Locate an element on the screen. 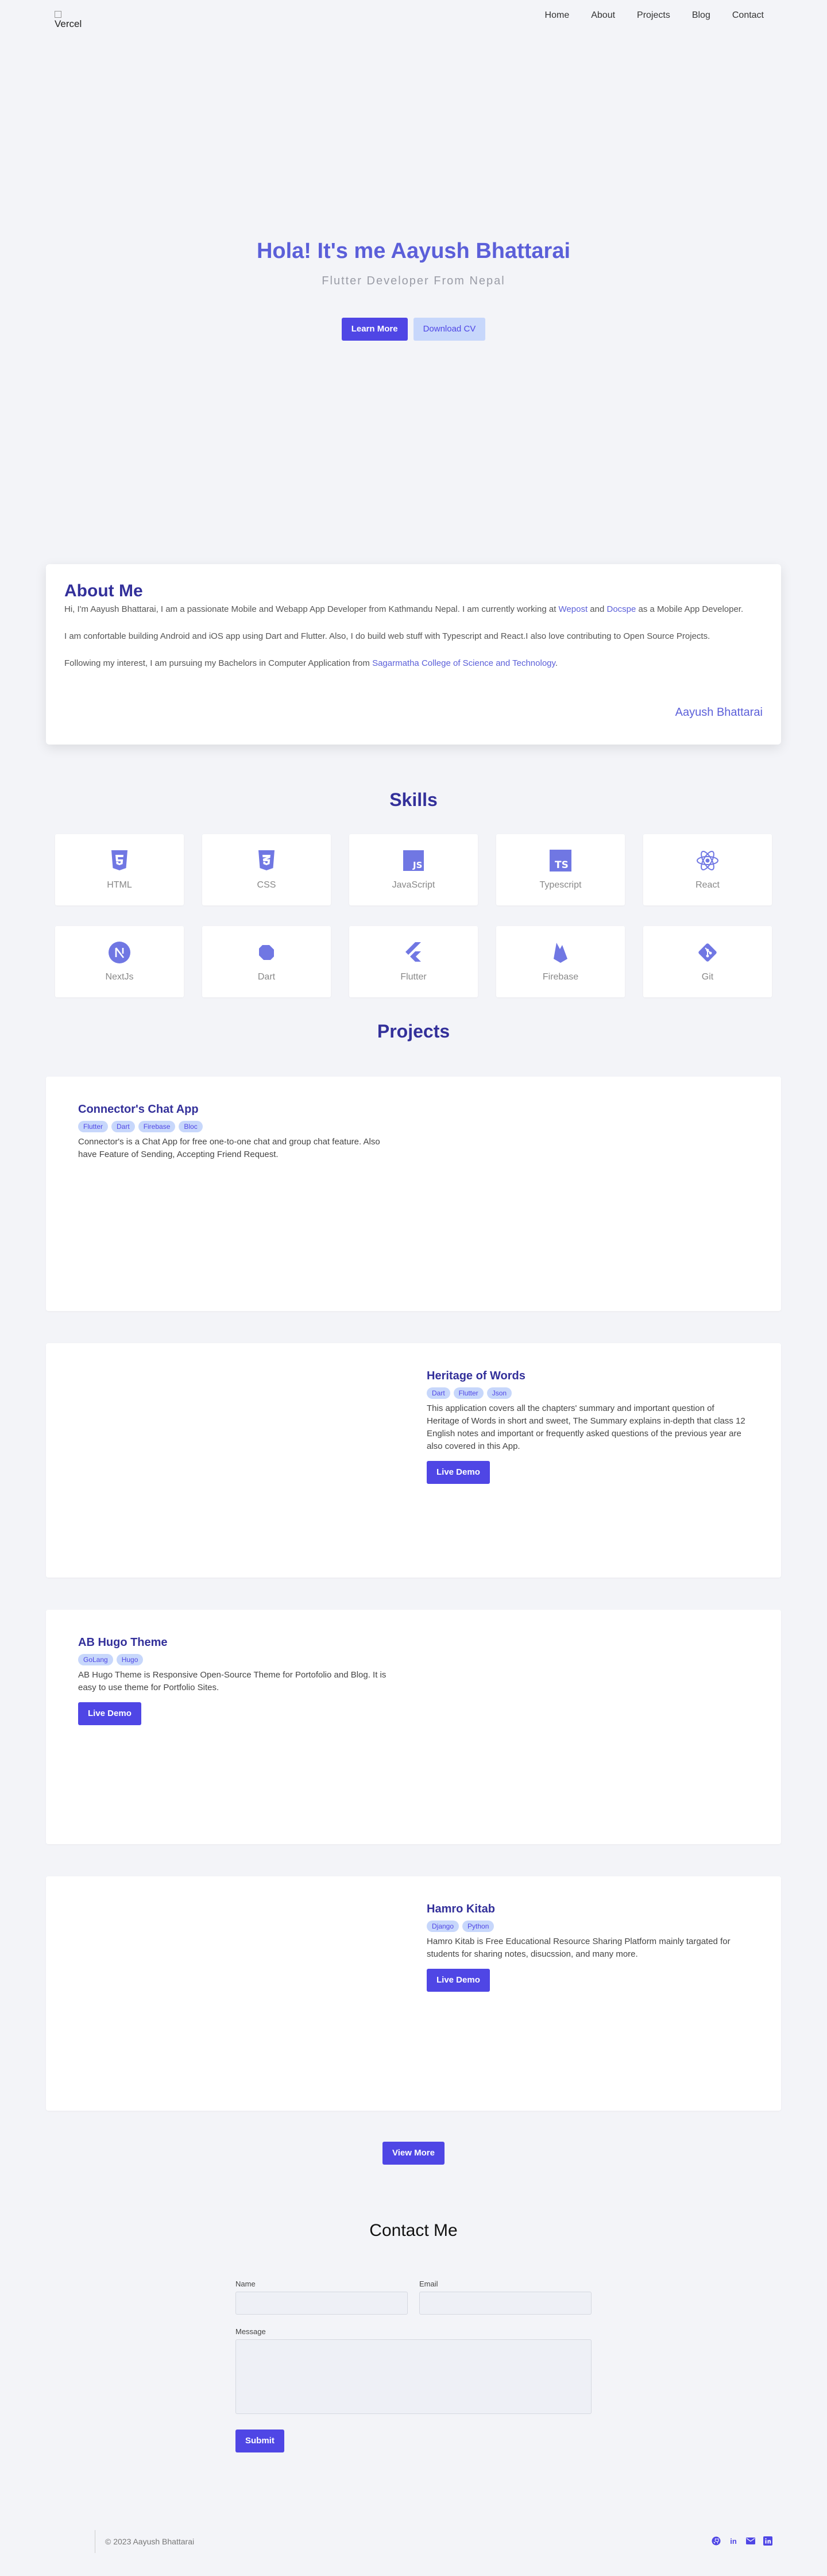 This screenshot has width=827, height=2576. skill-card-flutter: Flutter is located at coordinates (413, 961).